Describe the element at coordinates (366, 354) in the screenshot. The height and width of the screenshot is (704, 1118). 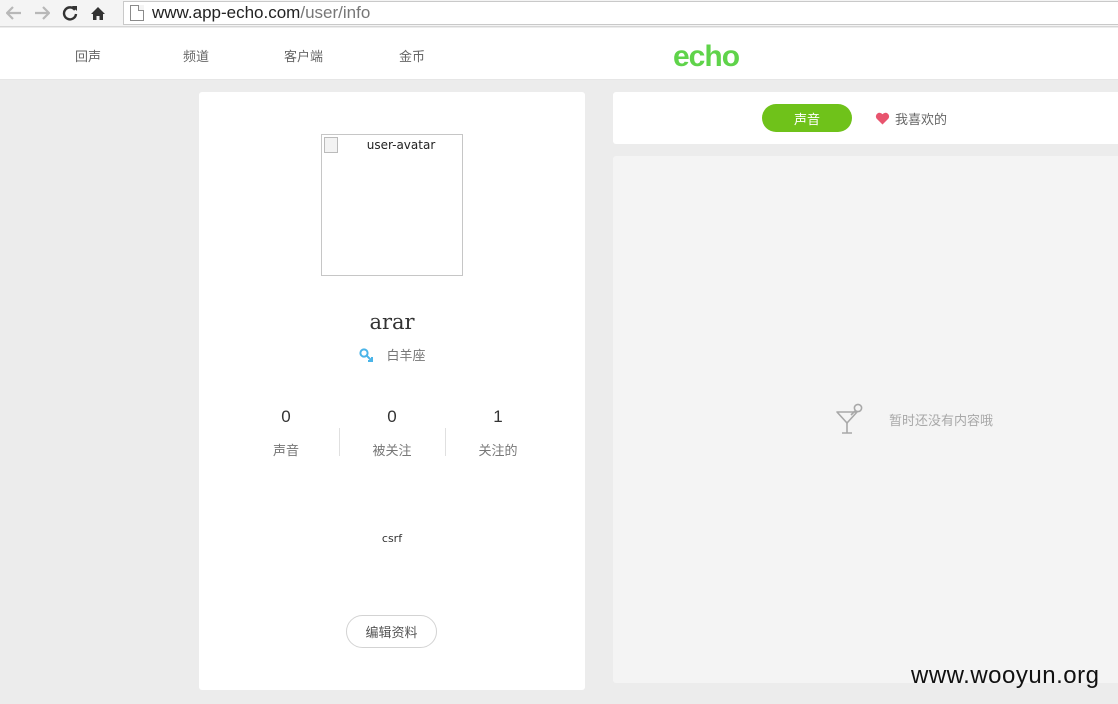
I see `male-gender-icon` at that location.